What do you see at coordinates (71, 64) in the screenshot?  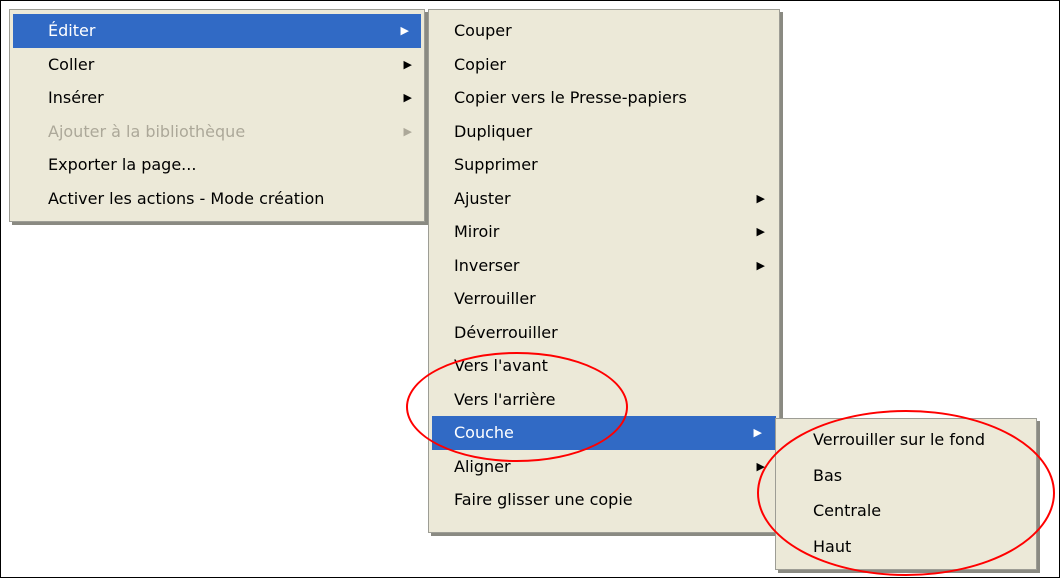 I see `menu-item-label: Coller` at bounding box center [71, 64].